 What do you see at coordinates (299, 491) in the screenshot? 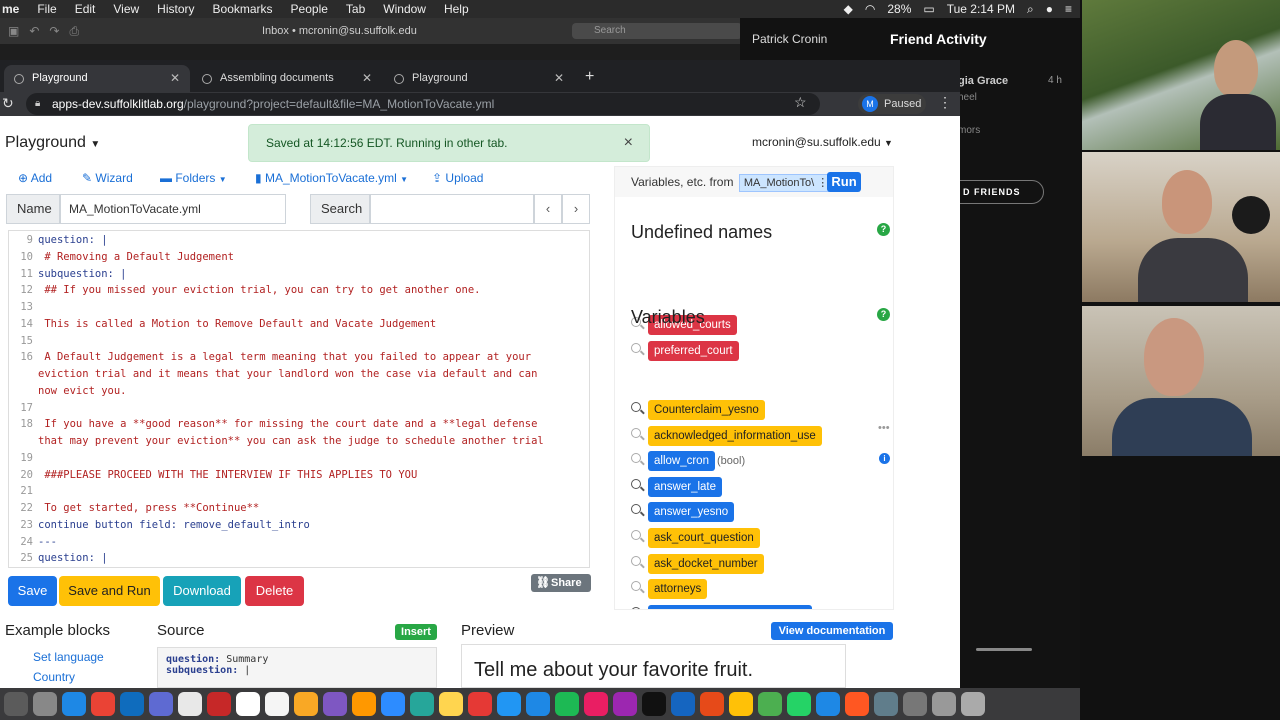
I see `code-line: 21` at bounding box center [299, 491].